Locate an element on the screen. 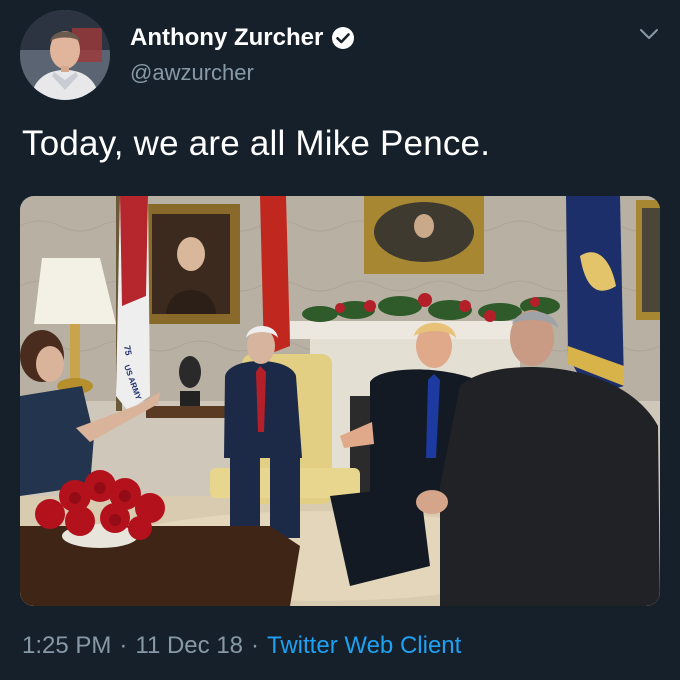 Image resolution: width=680 pixels, height=680 pixels. avatar is located at coordinates (65, 55).